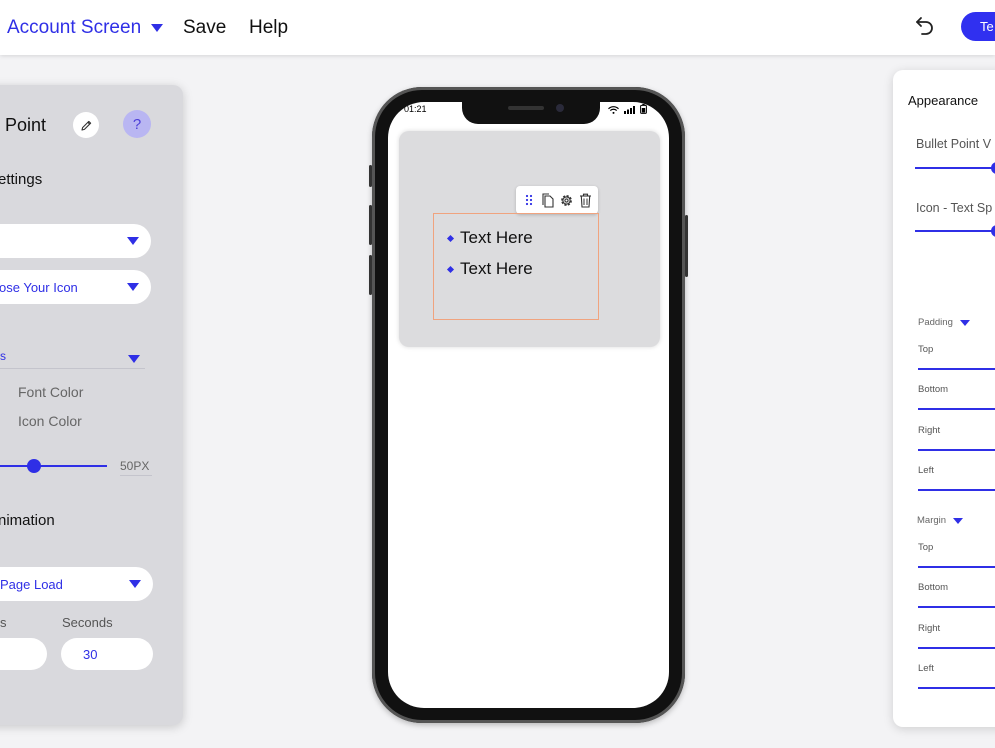  I want to click on margin-right-input, so click(956, 648).